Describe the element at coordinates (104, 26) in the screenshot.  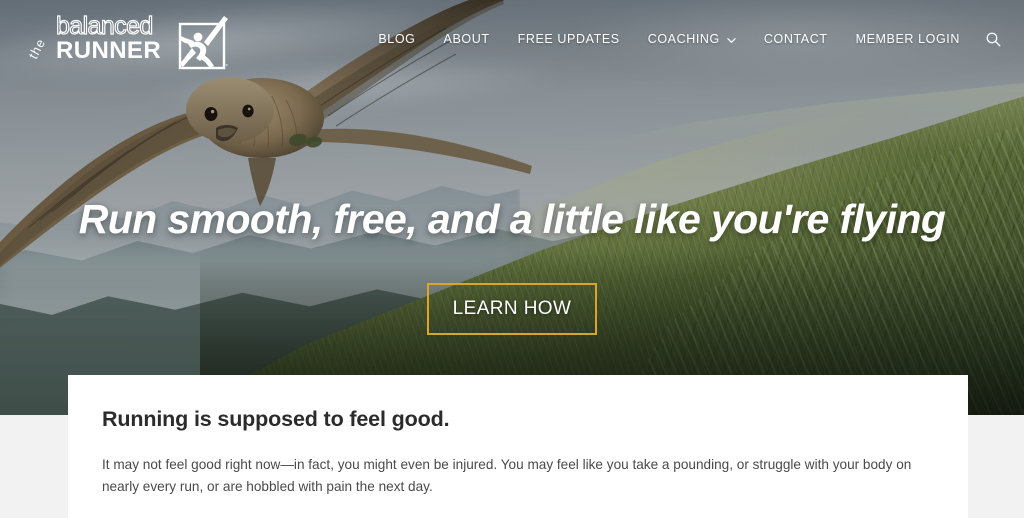
I see `logo-light-word: balanced` at that location.